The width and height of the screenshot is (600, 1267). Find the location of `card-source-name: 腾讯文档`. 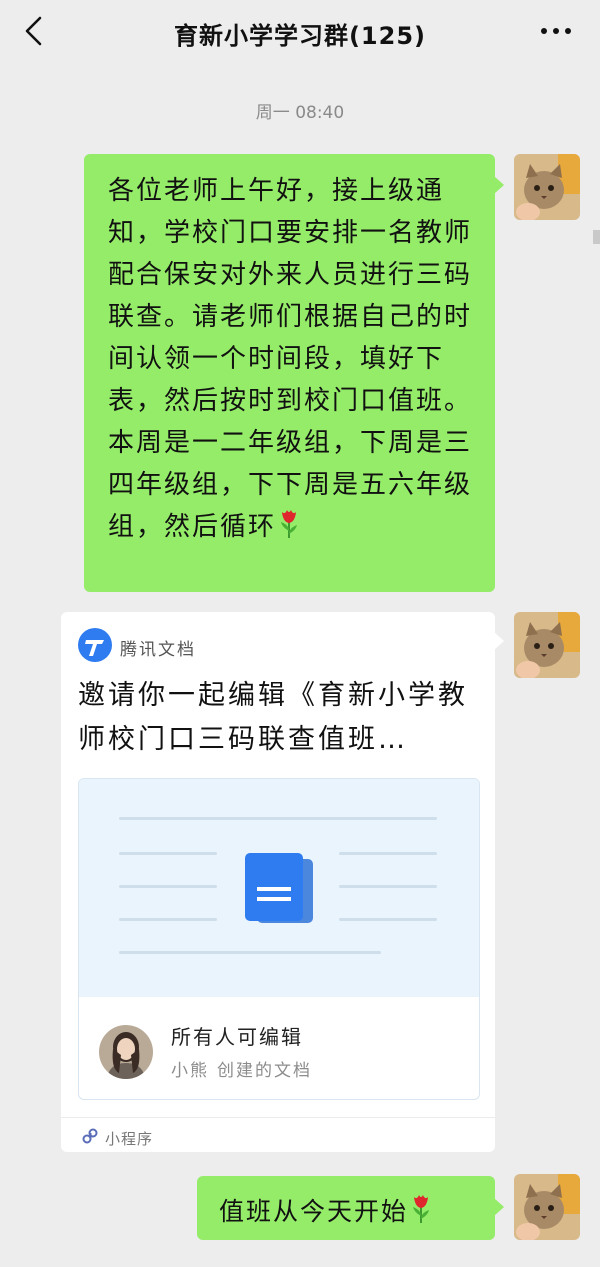

card-source-name: 腾讯文档 is located at coordinates (158, 649).